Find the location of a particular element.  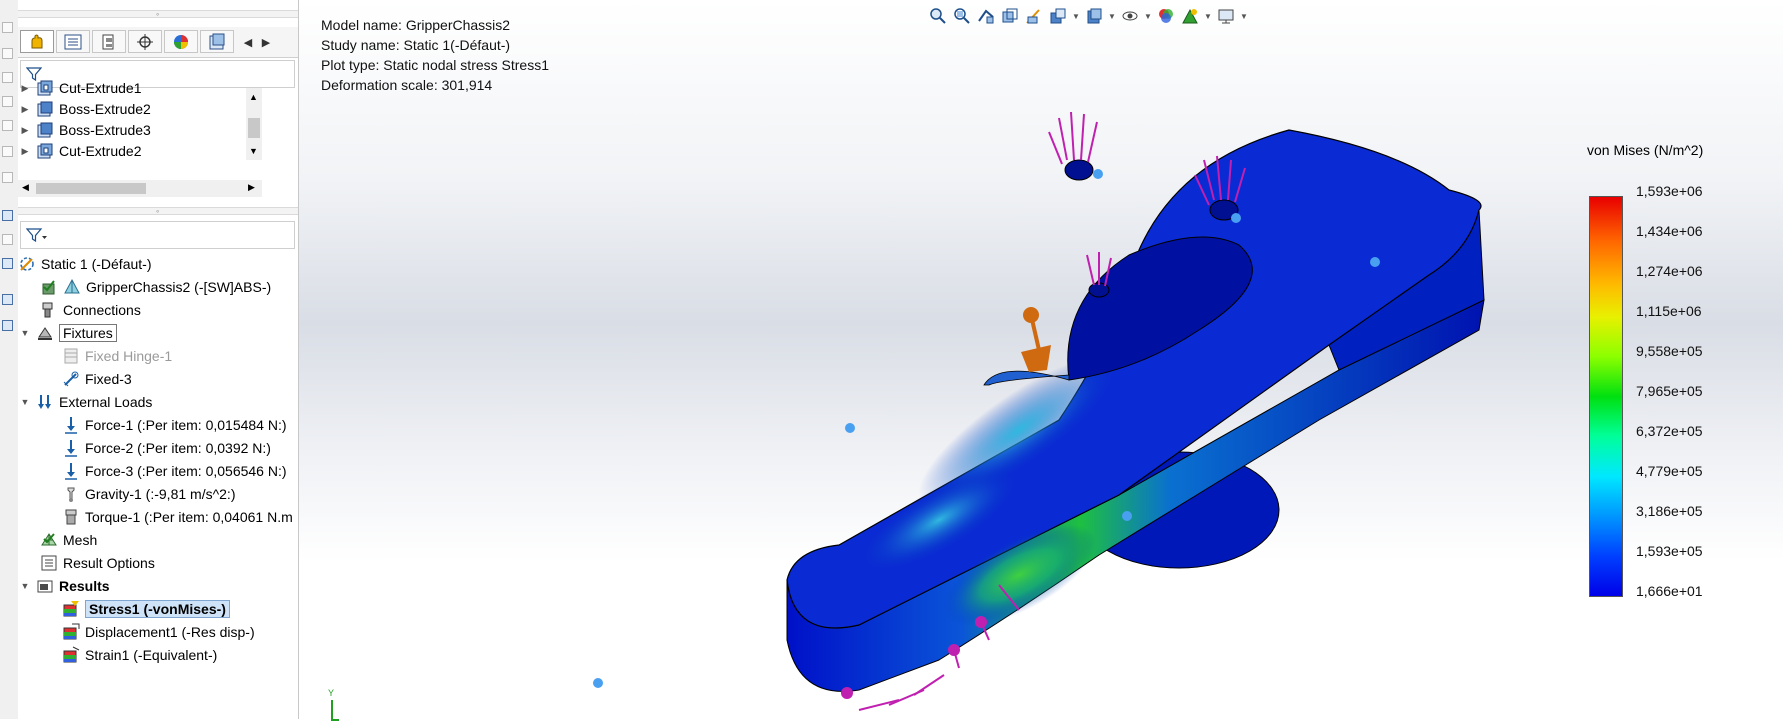

tab-scroll-left: ◀ is located at coordinates (248, 42).